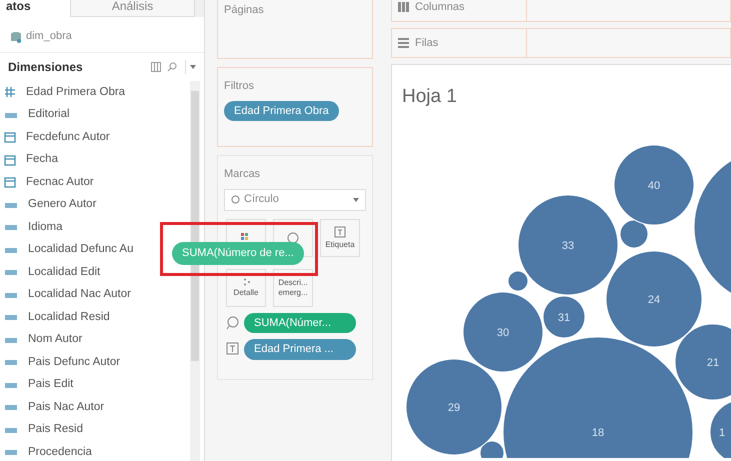 The width and height of the screenshot is (731, 461). I want to click on bubble-label: 30, so click(503, 333).